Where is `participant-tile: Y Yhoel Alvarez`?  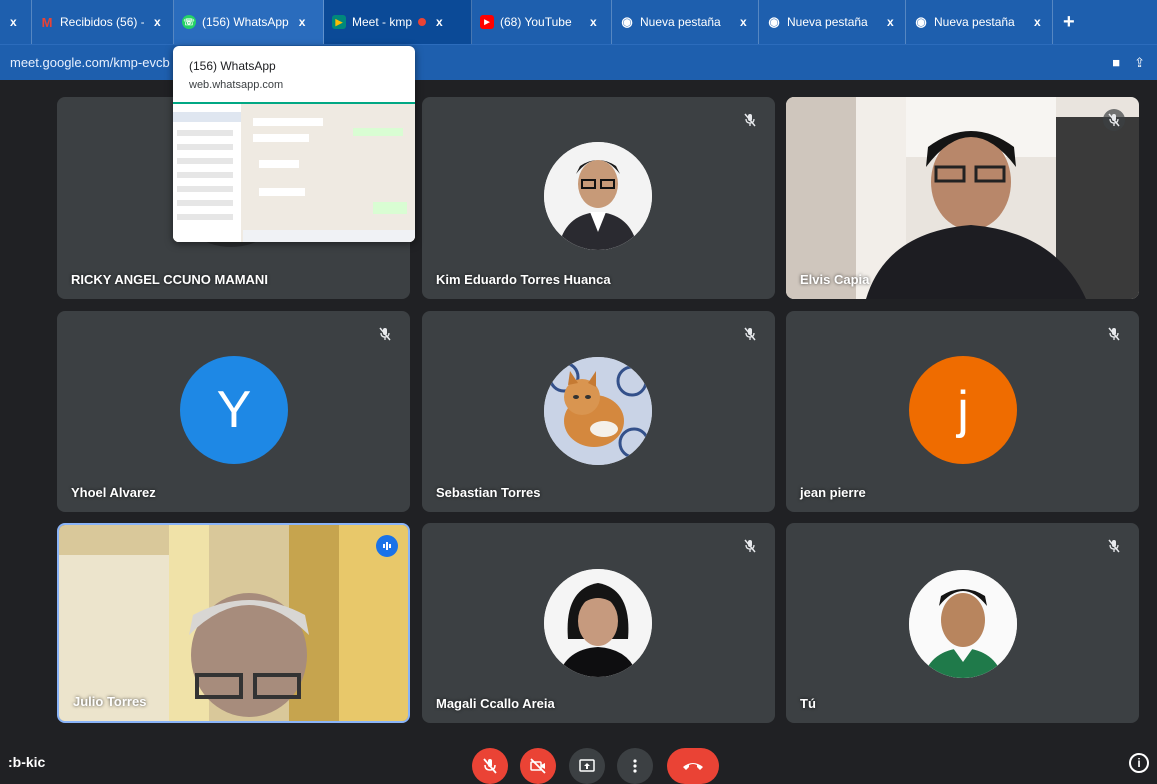 participant-tile: Y Yhoel Alvarez is located at coordinates (233, 411).